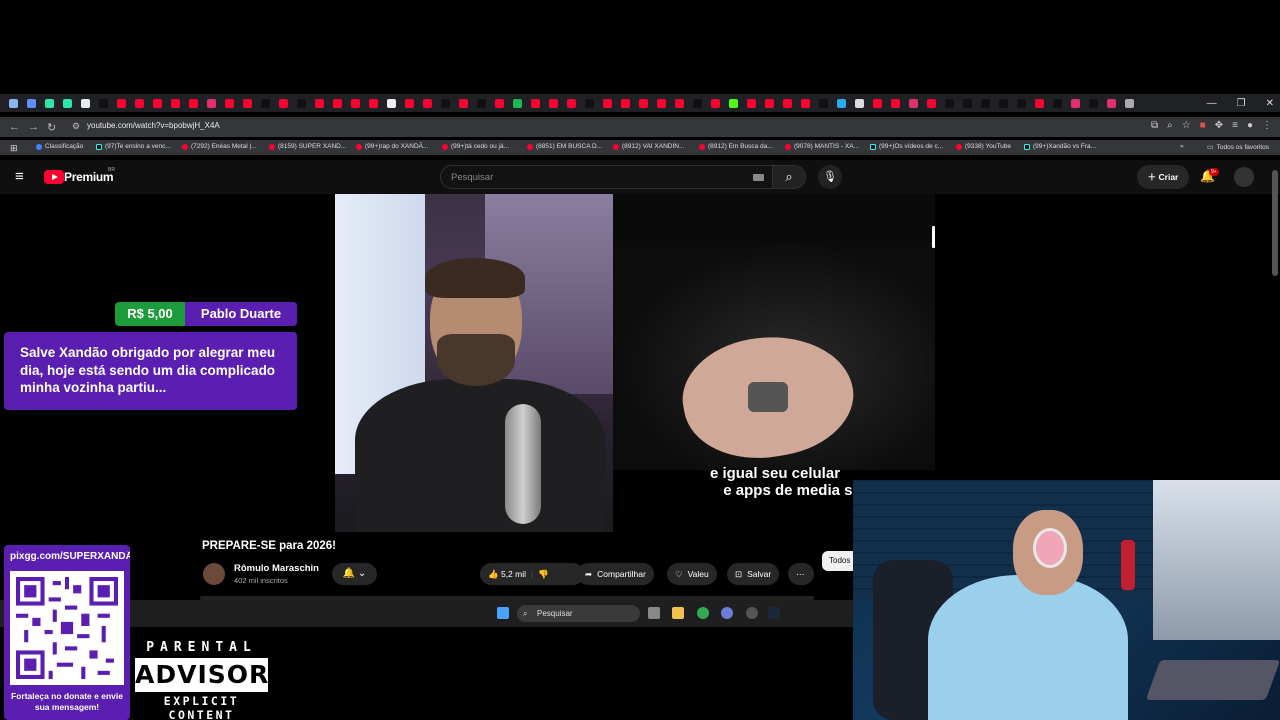 This screenshot has height=720, width=1280. Describe the element at coordinates (727, 613) in the screenshot. I see `settings-icon` at that location.